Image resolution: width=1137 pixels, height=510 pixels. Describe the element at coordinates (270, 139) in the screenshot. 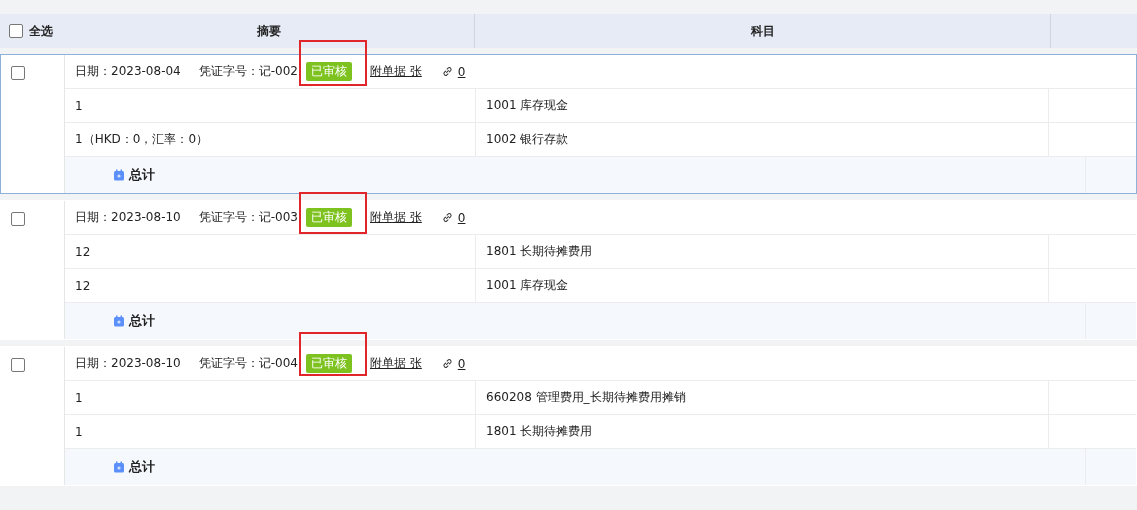

I see `summary-cell: 1（HKD：0，汇率：0）` at that location.